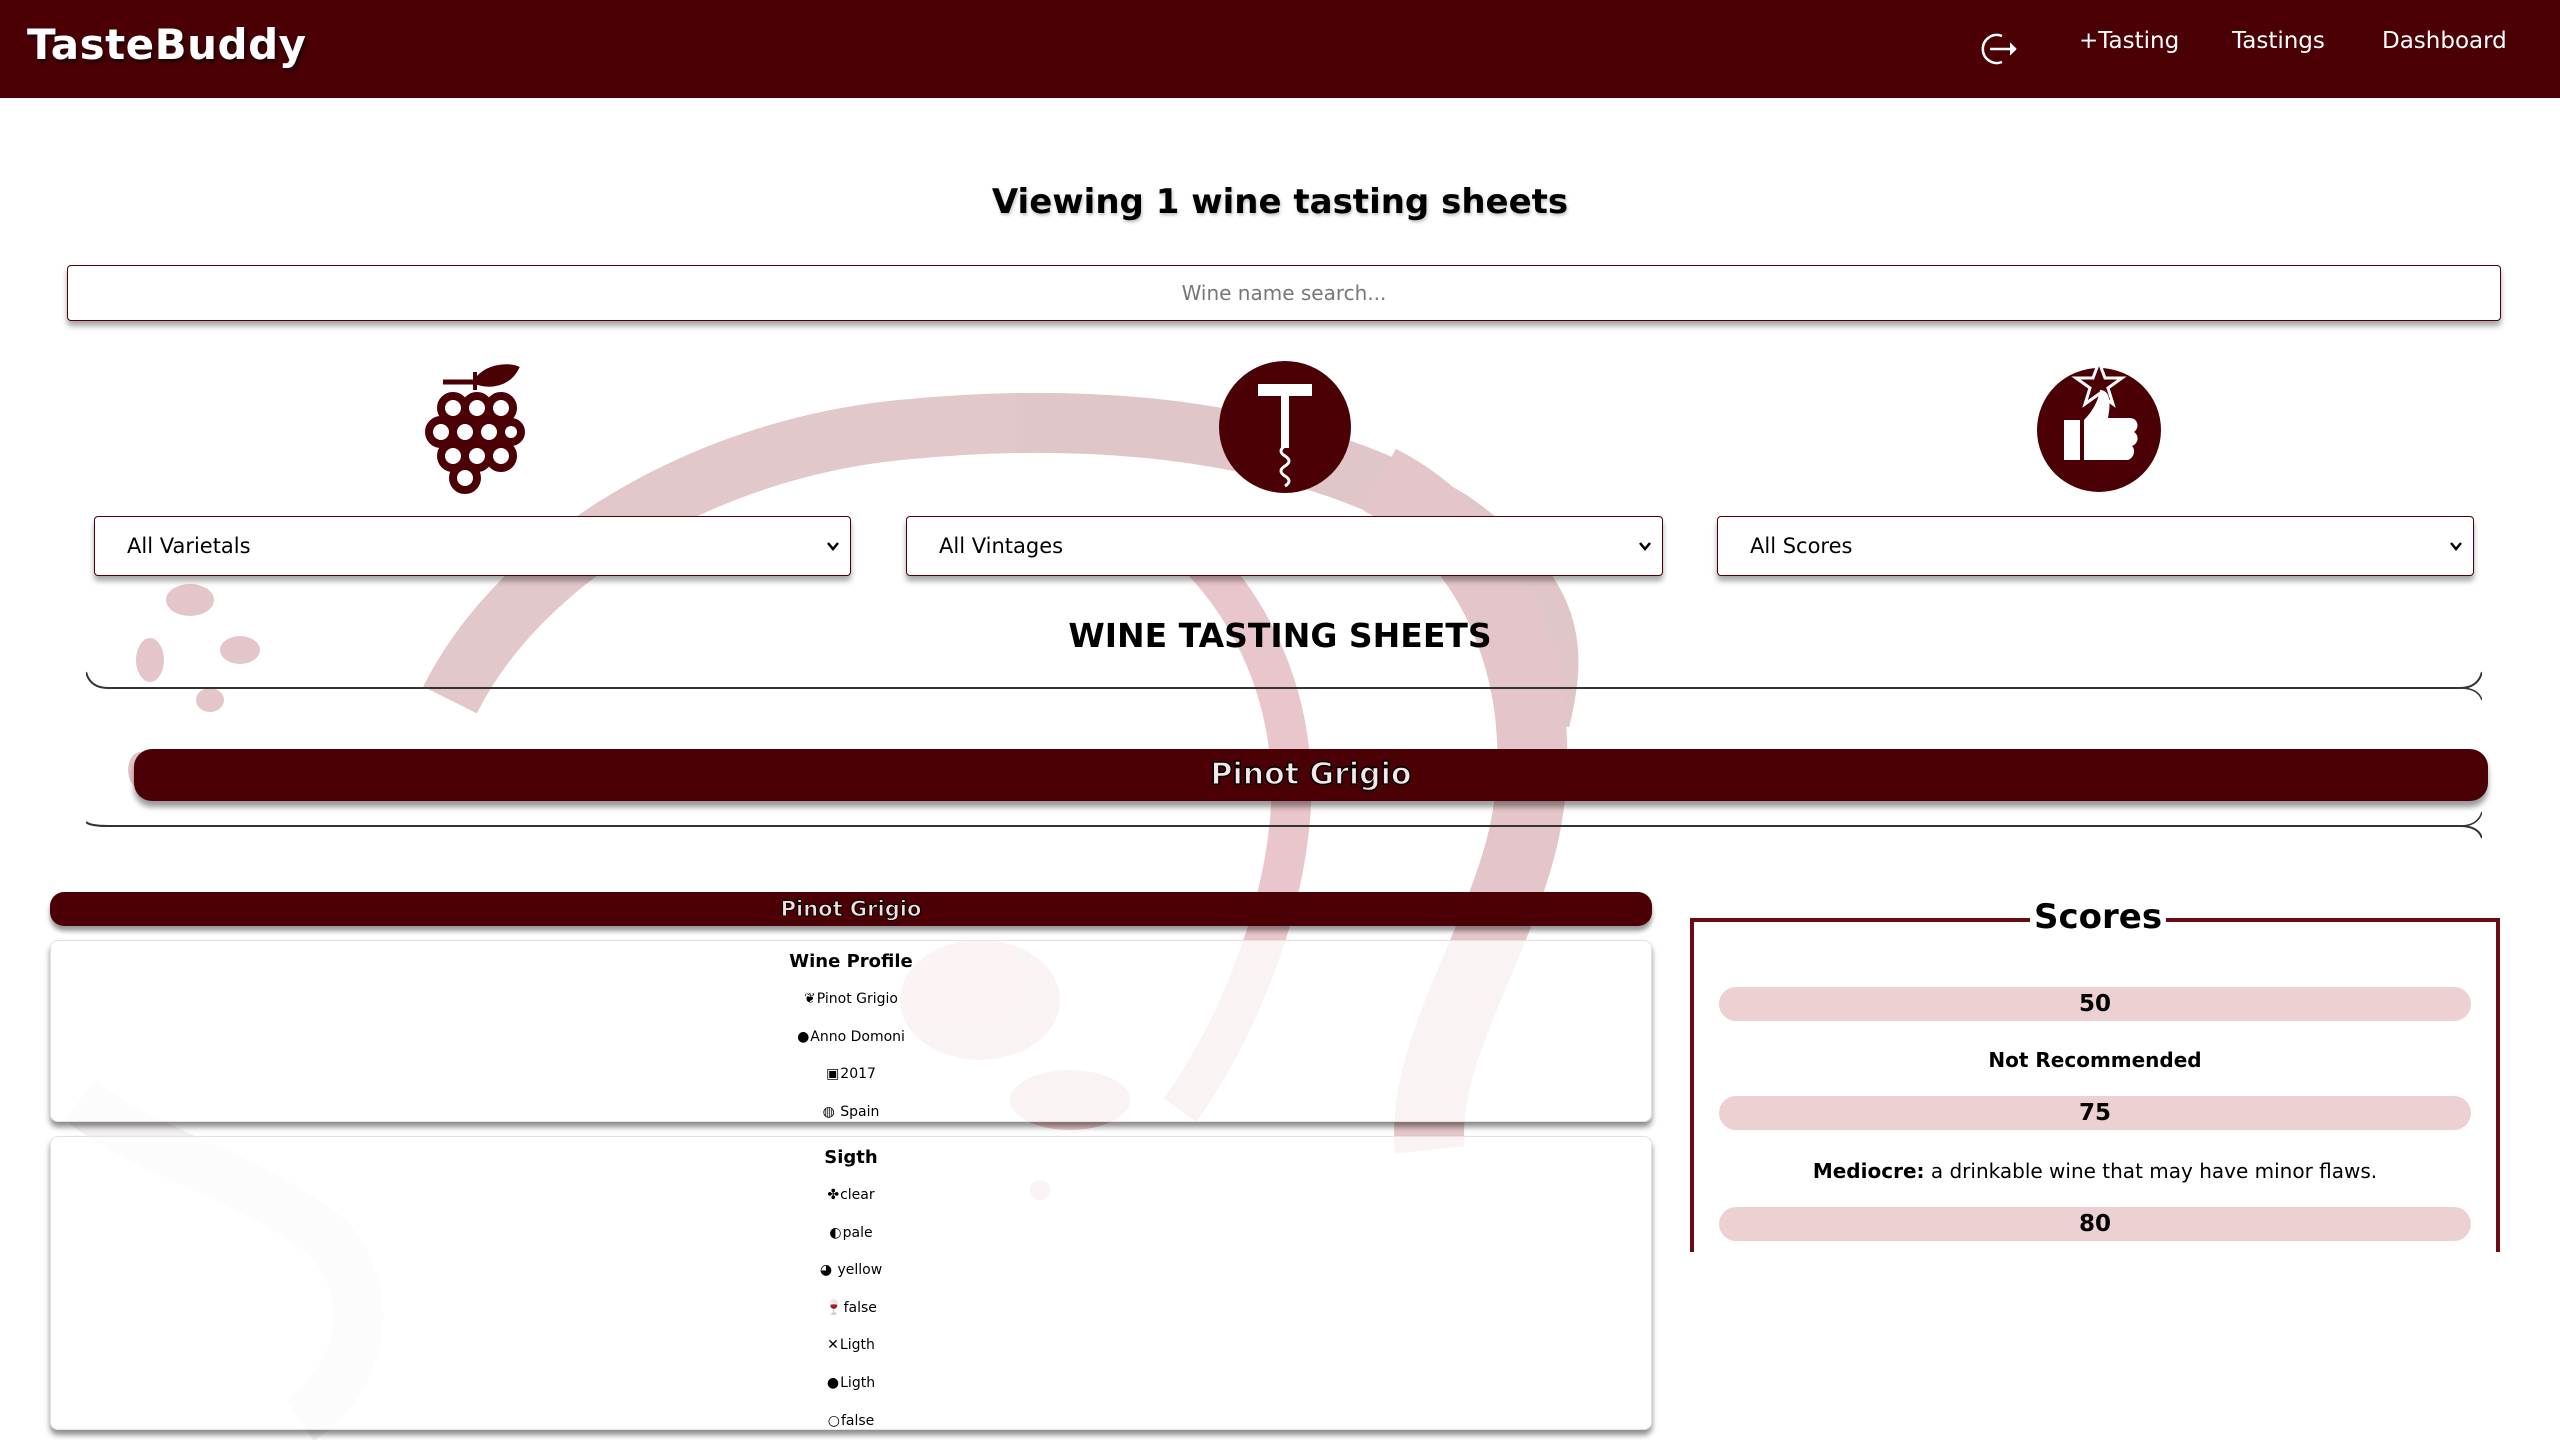 Image resolution: width=2560 pixels, height=1440 pixels. Describe the element at coordinates (2095, 546) in the screenshot. I see `score-select: All Scores` at that location.